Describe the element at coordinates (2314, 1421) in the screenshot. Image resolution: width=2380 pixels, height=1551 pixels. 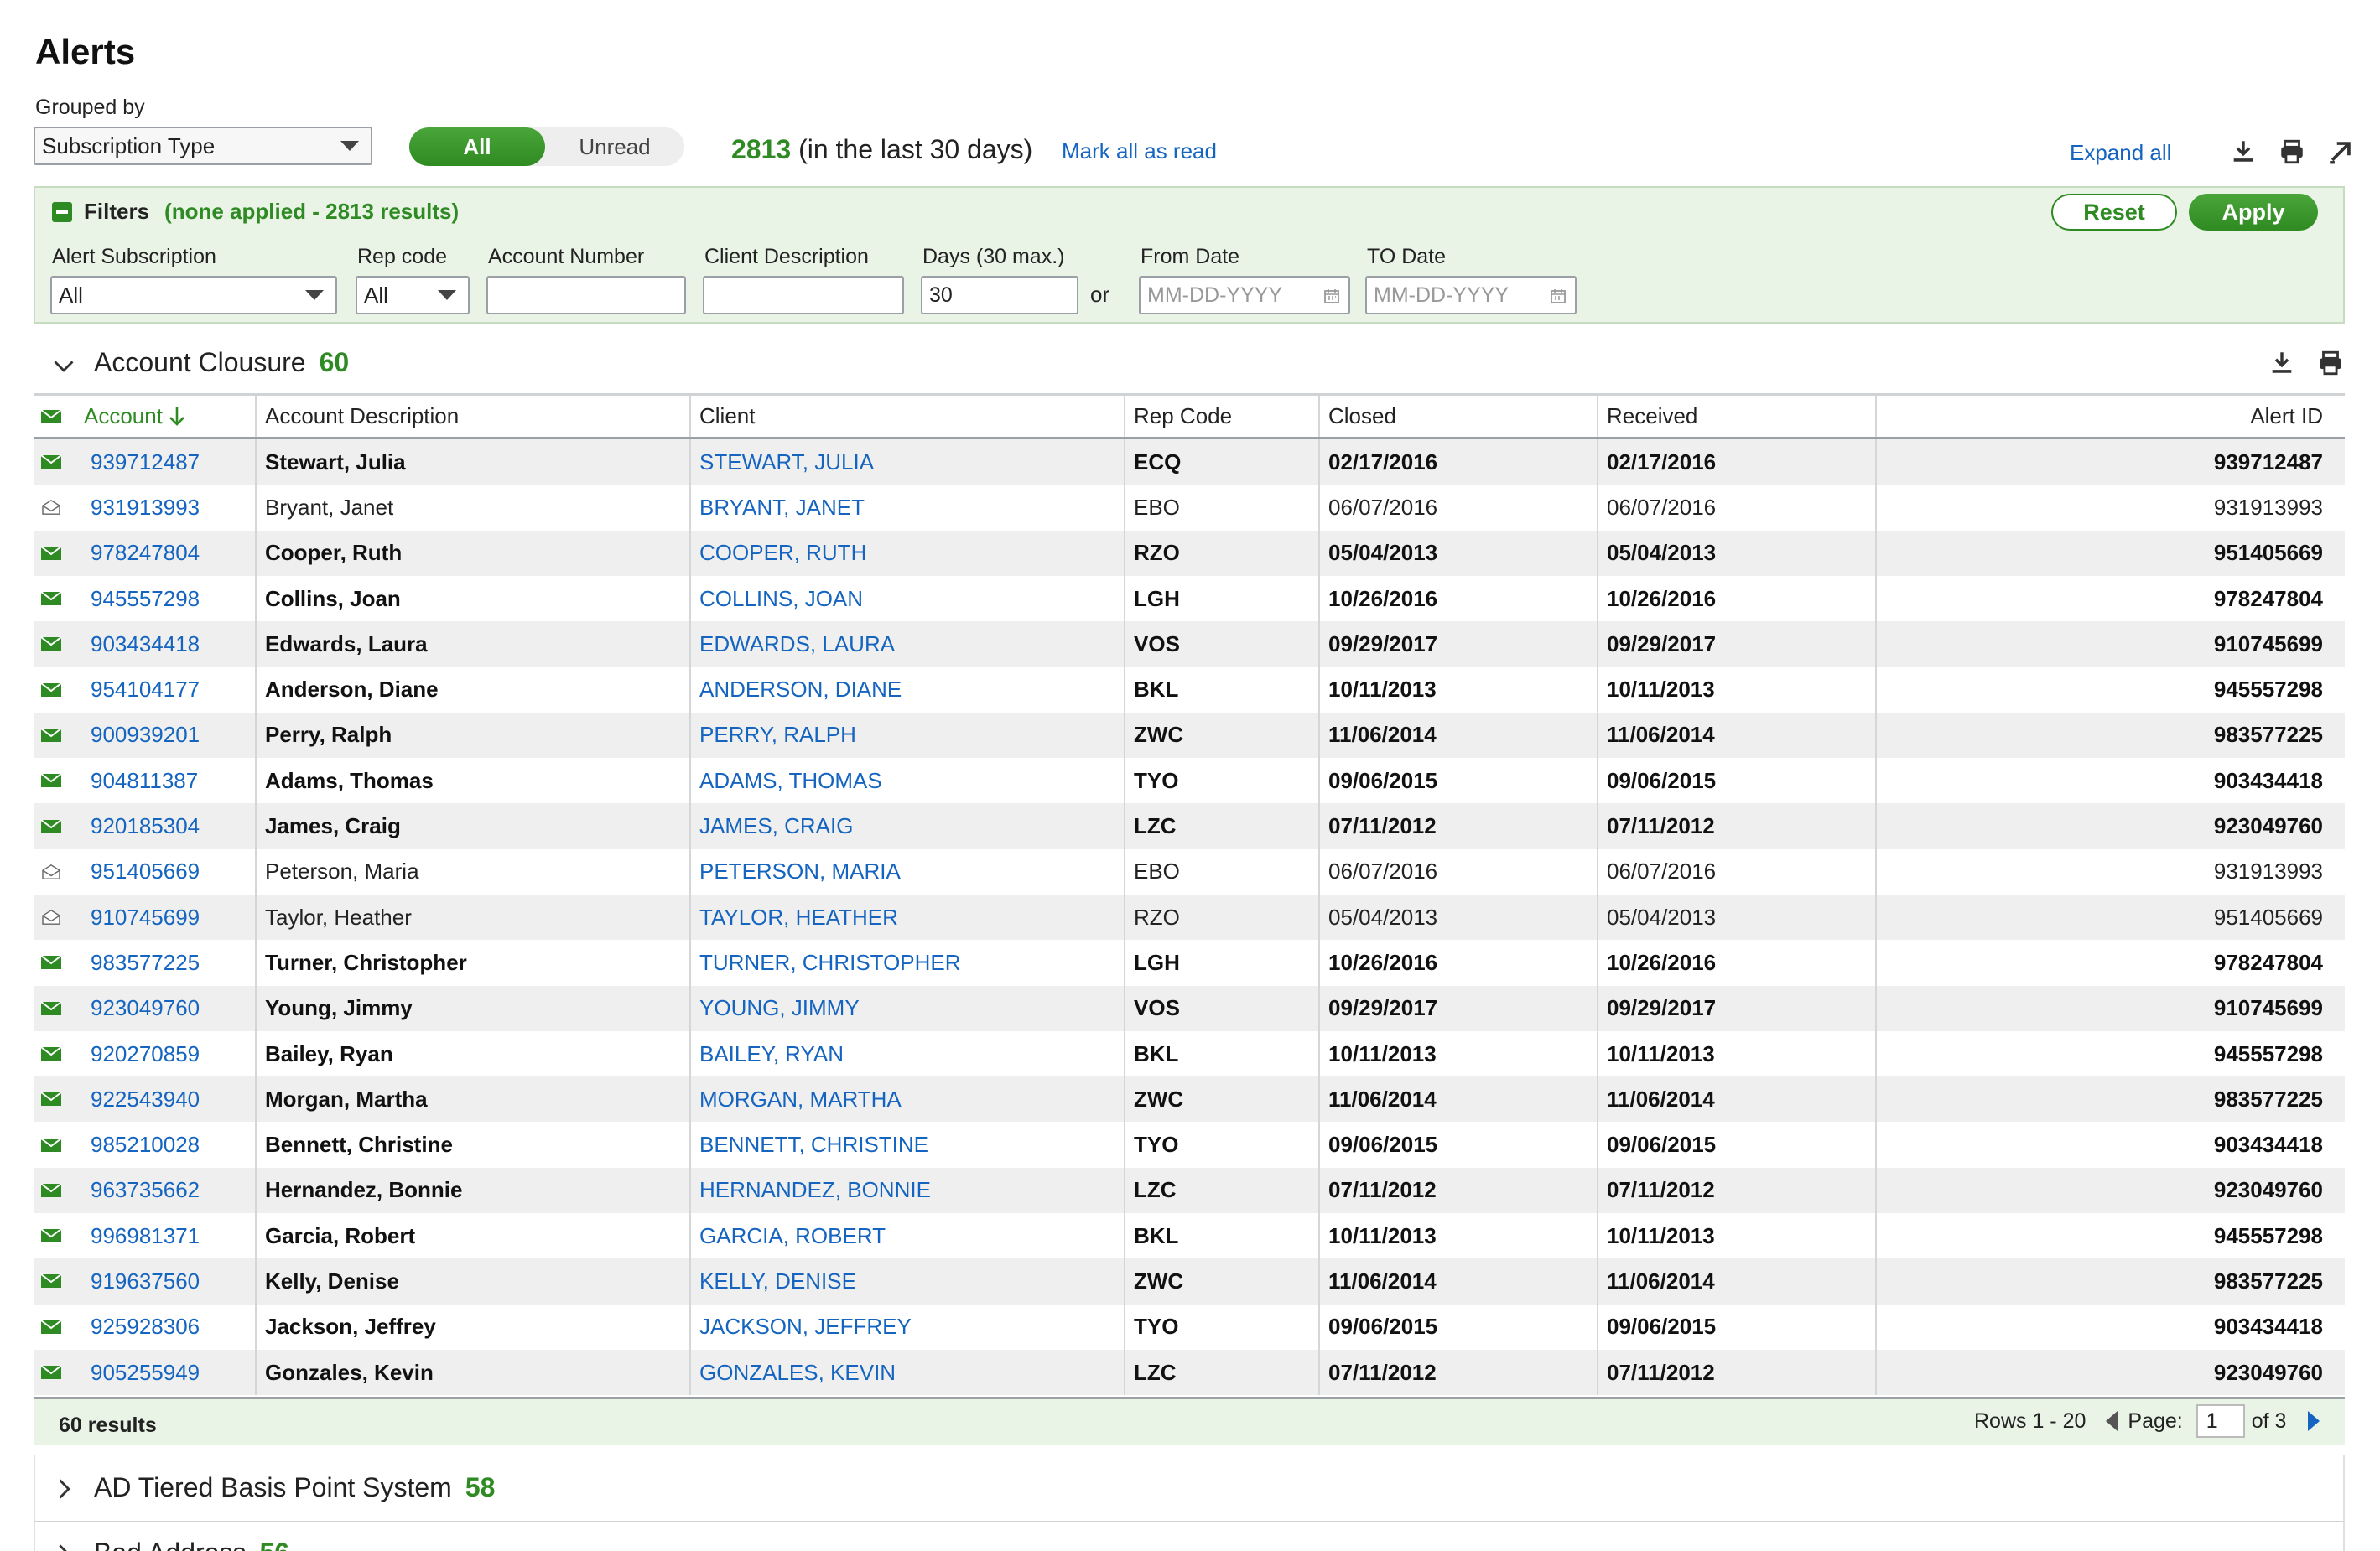
I see `next-page-icon` at that location.